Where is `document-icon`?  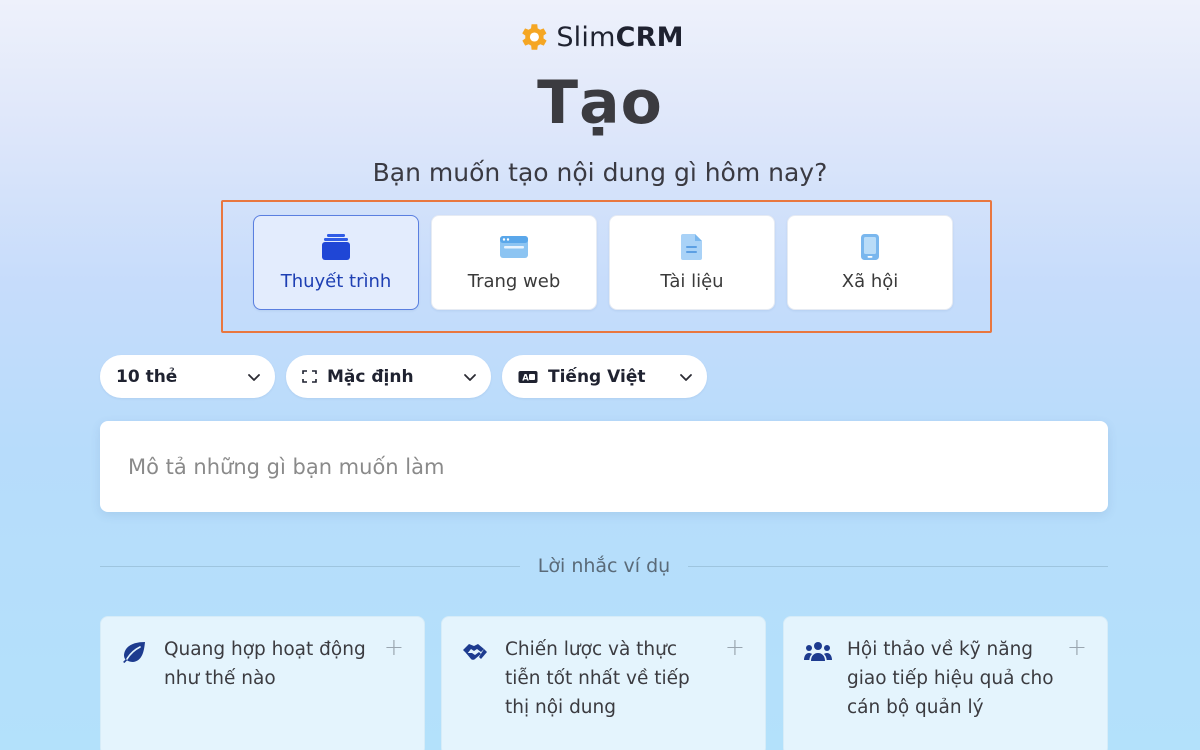
document-icon is located at coordinates (691, 247).